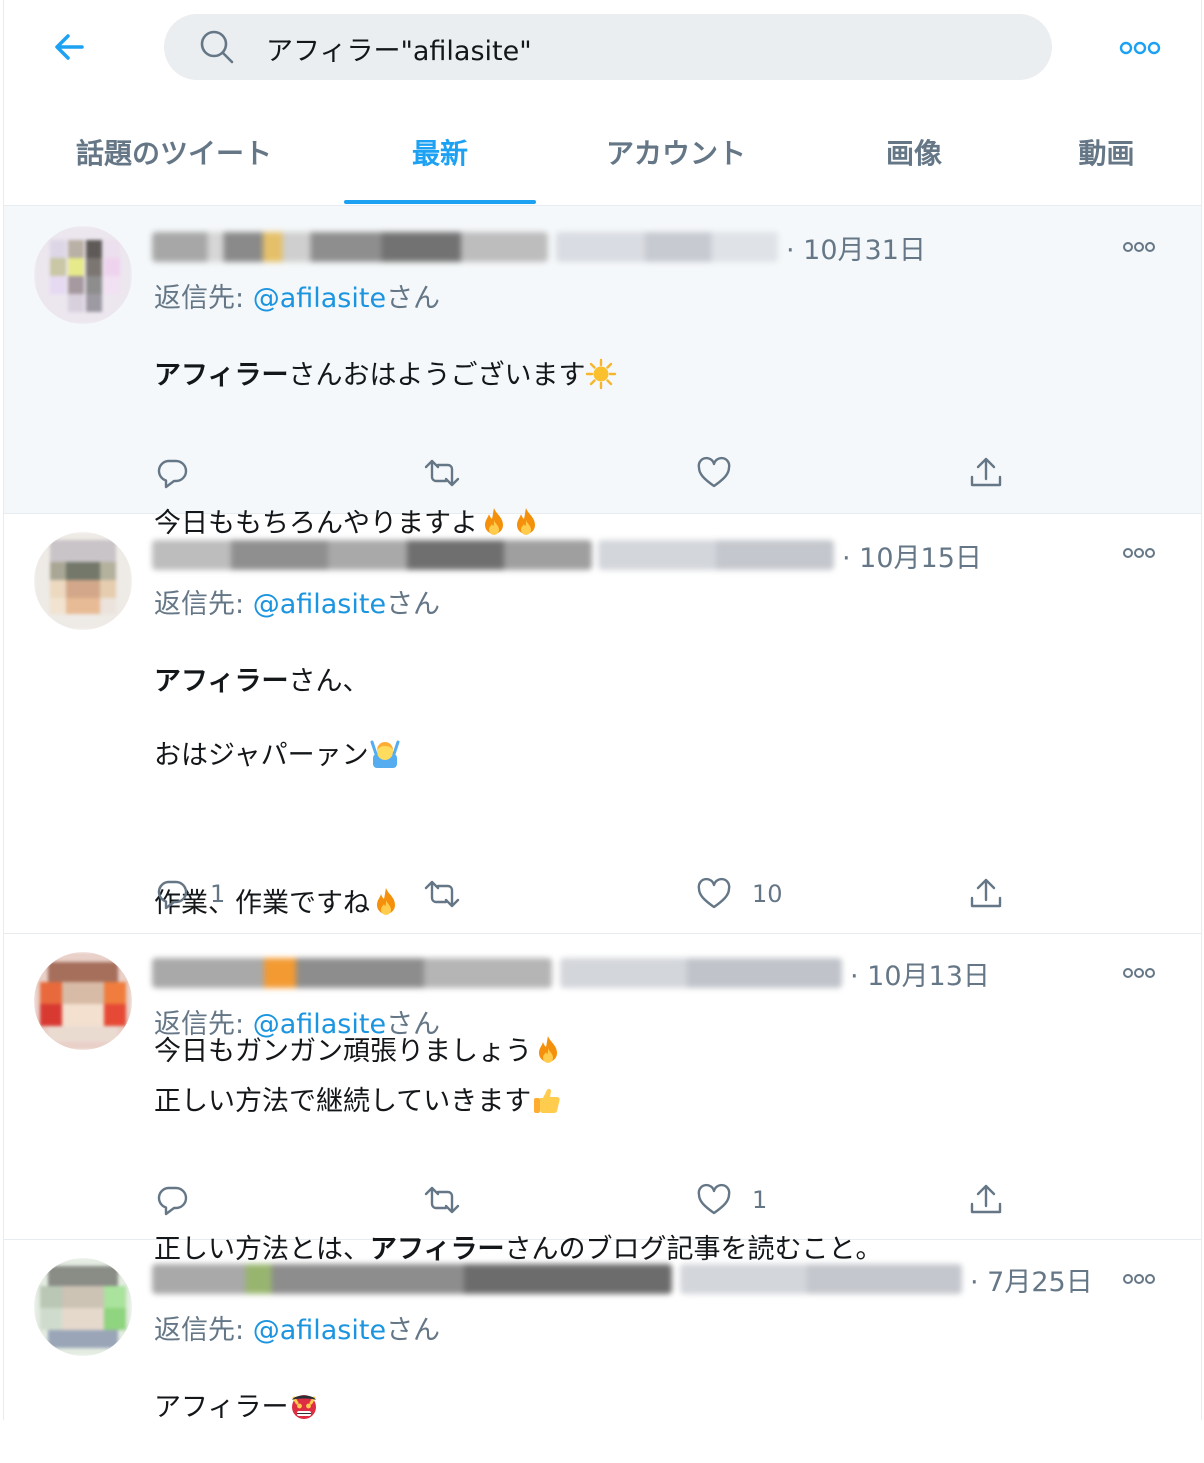 Image resolution: width=1204 pixels, height=1463 pixels. I want to click on search-icon, so click(217, 47).